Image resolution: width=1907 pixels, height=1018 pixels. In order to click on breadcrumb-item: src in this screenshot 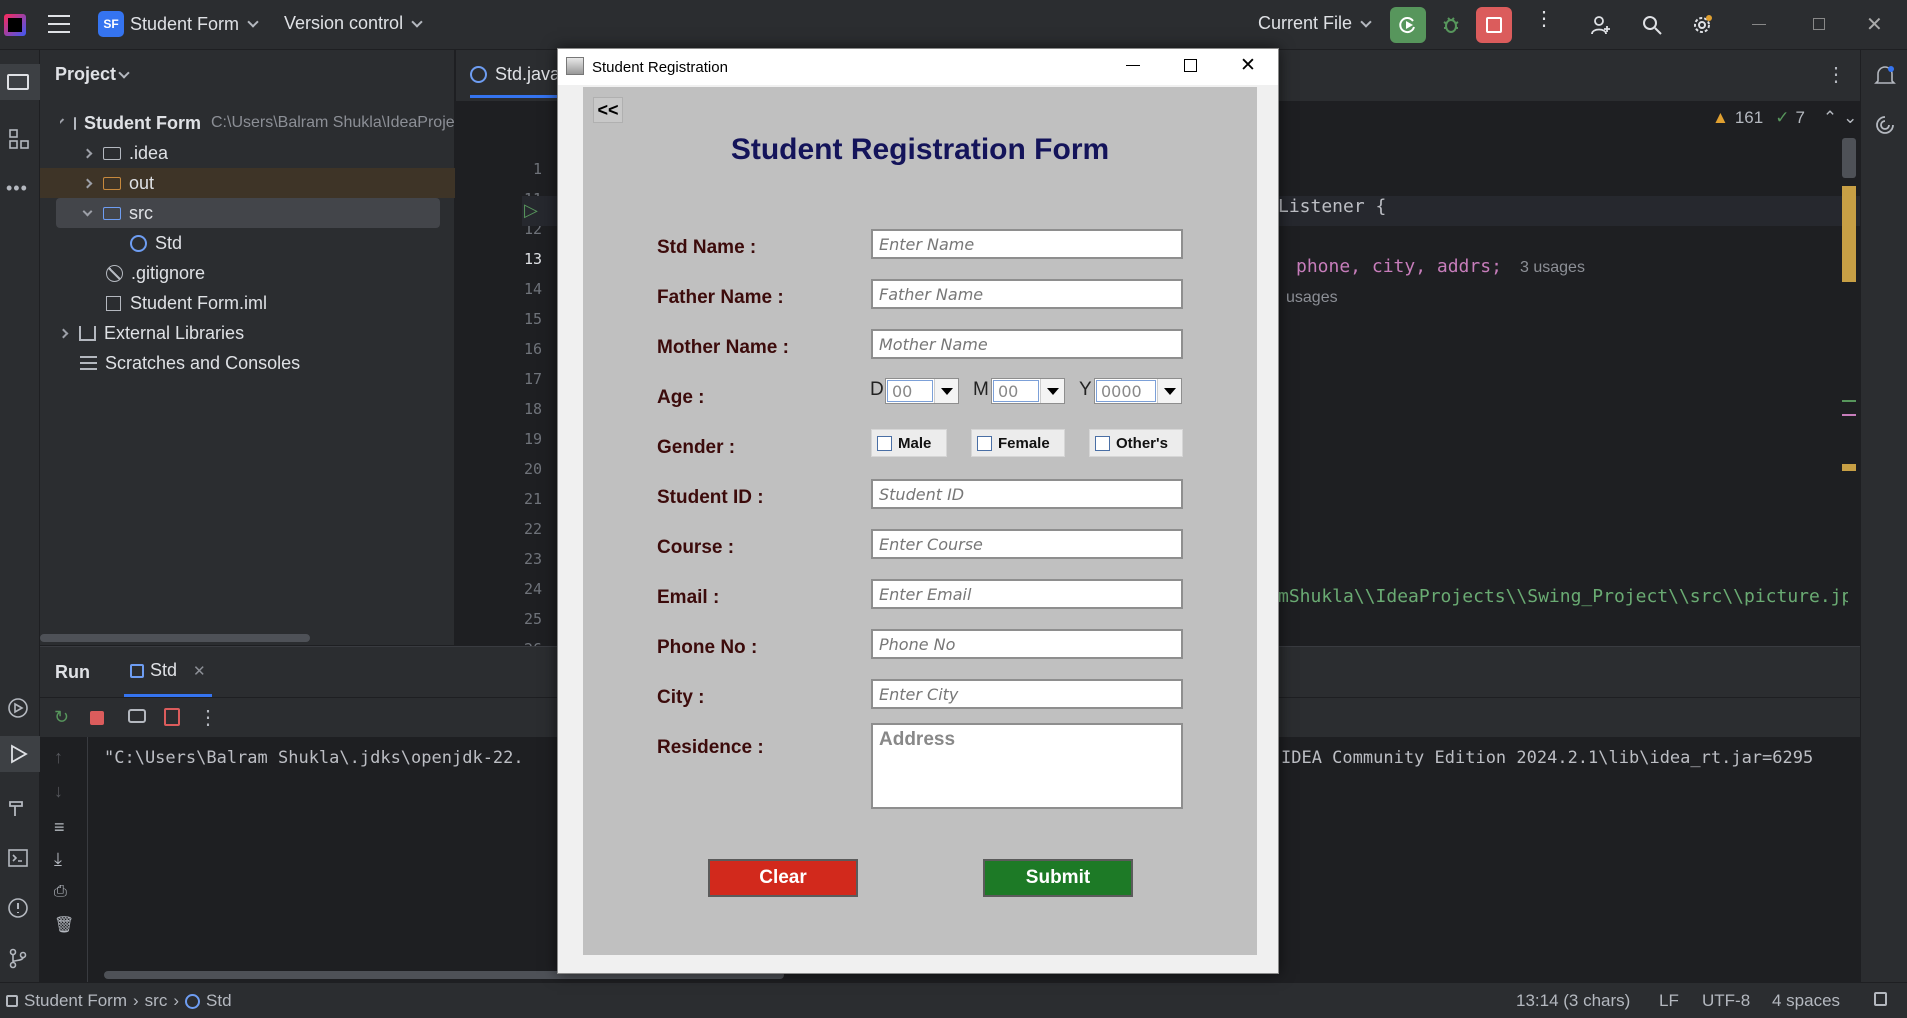, I will do `click(156, 1001)`.